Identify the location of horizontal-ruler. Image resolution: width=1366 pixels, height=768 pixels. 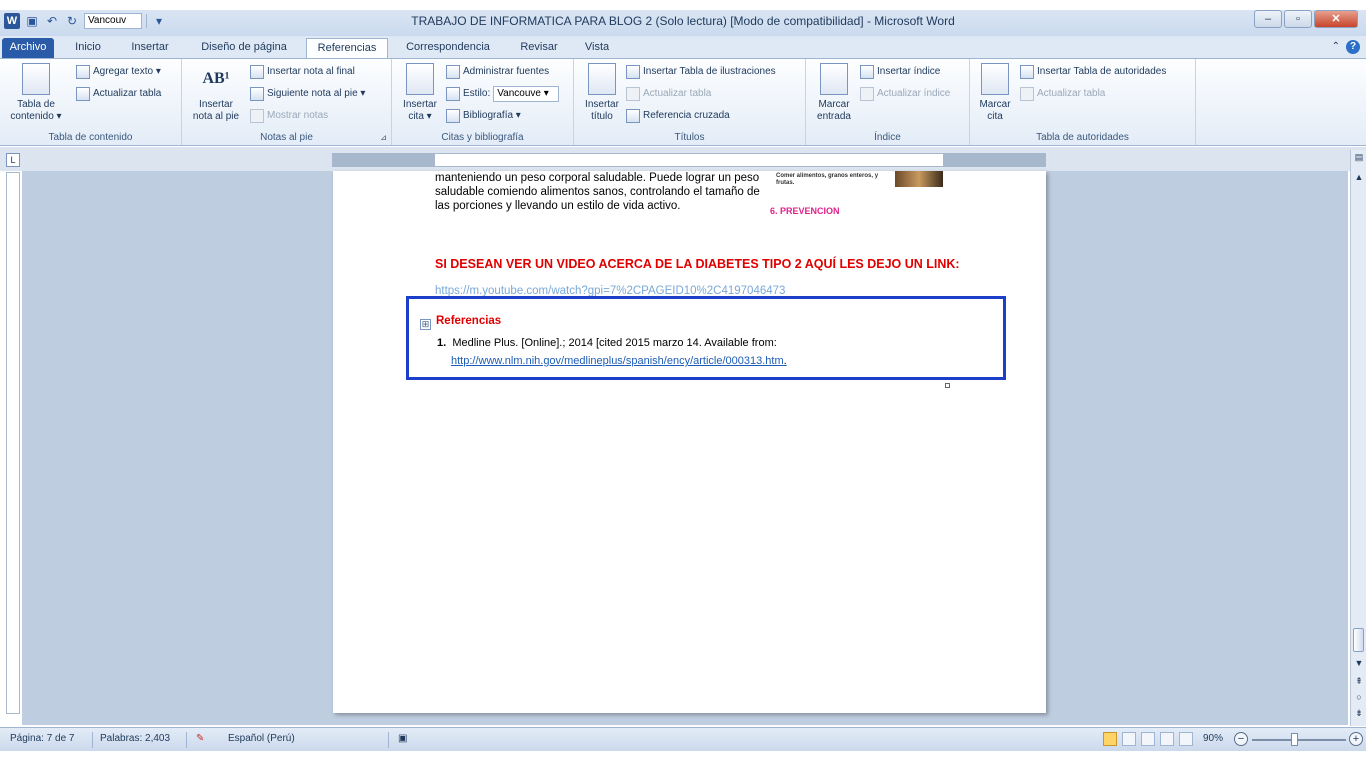
(689, 160).